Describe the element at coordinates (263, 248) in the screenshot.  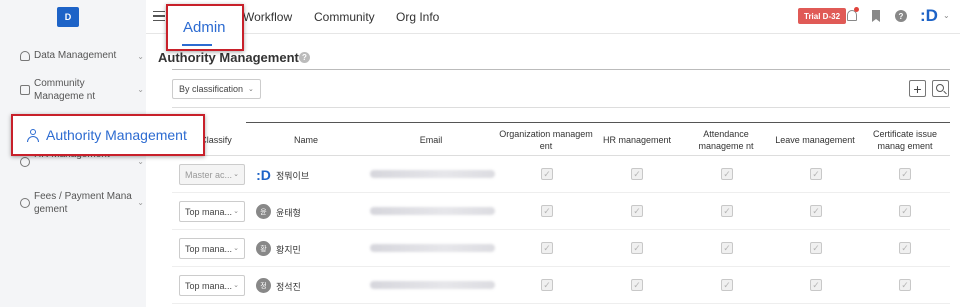
I see `avatar: 황` at that location.